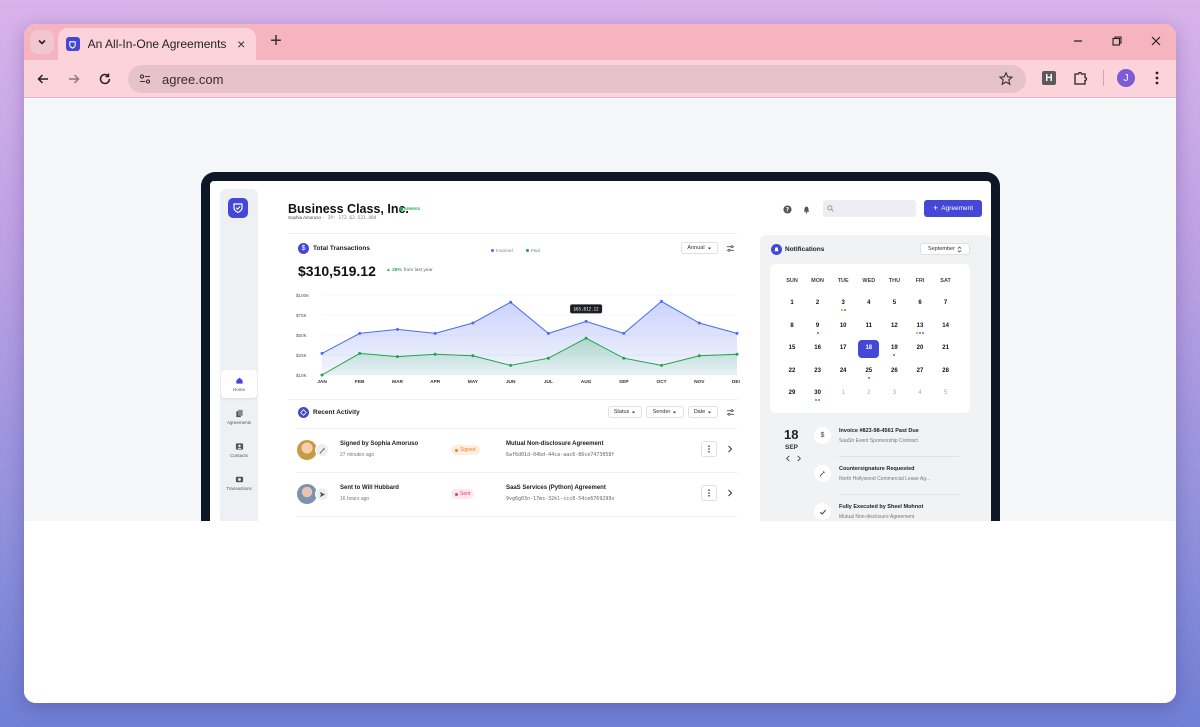 The image size is (1200, 727). Describe the element at coordinates (730, 248) in the screenshot. I see `filter-sliders-icon` at that location.